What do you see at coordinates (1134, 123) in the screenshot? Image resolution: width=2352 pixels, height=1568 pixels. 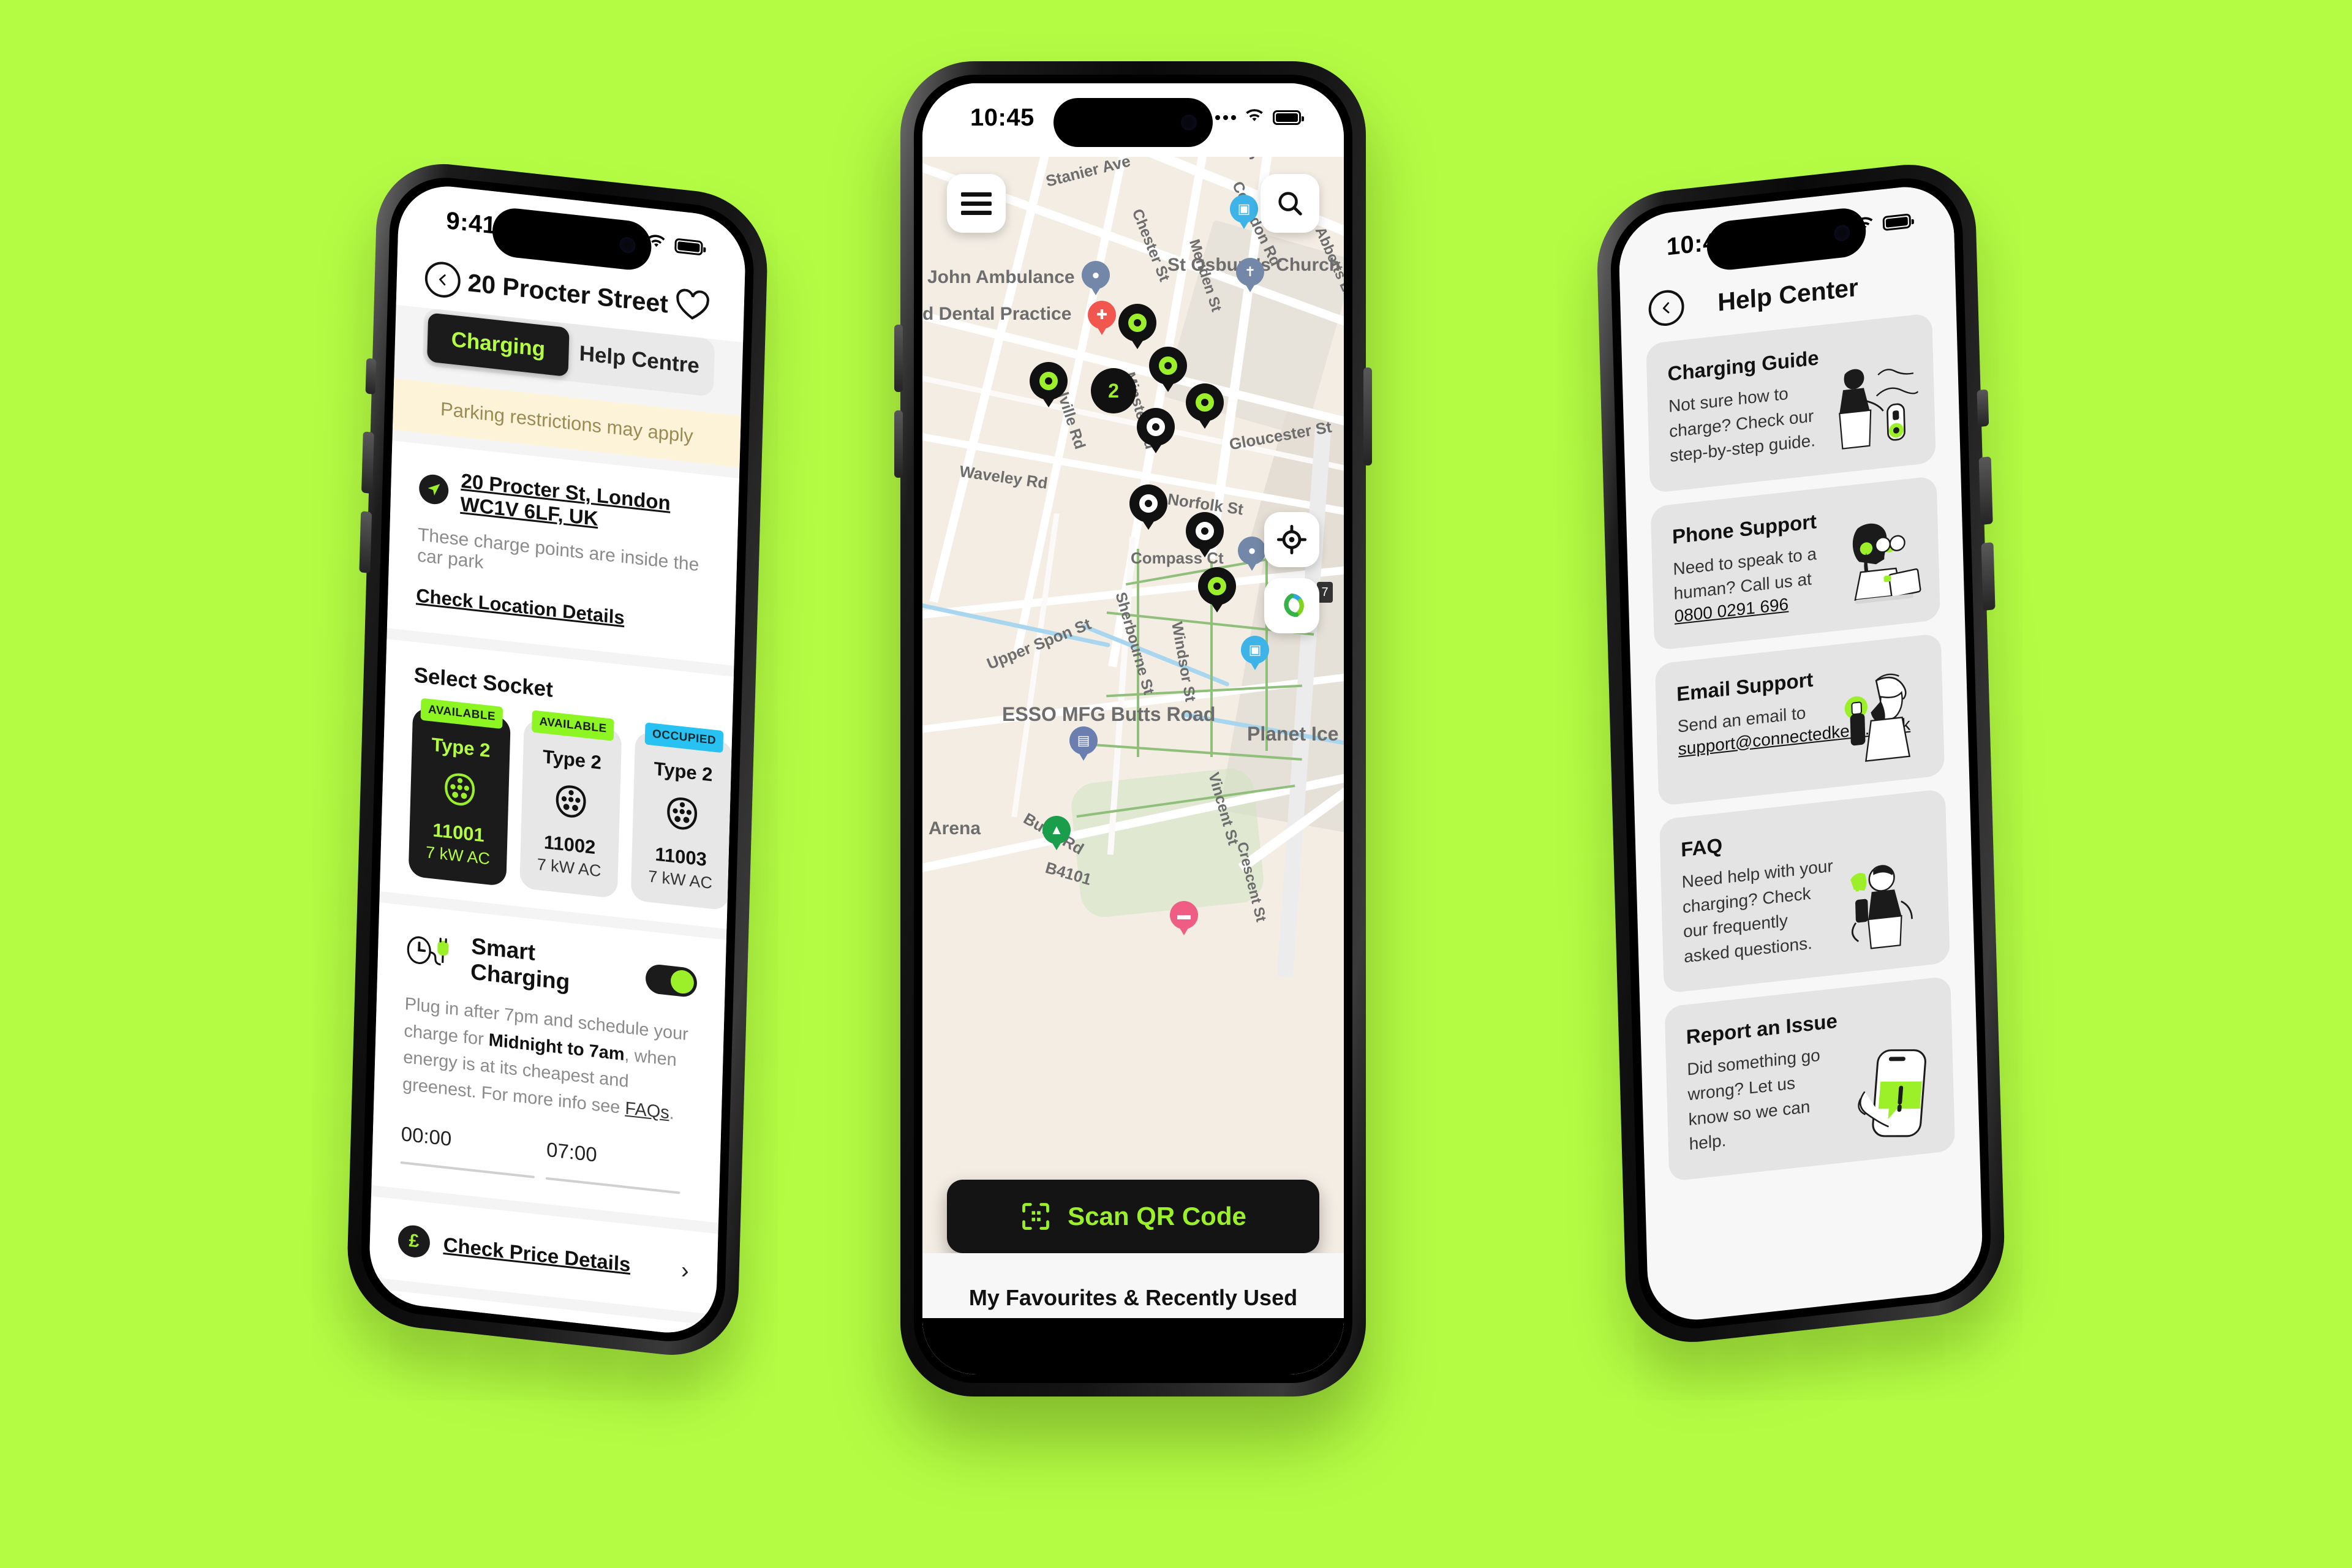 I see `dynamic-island` at bounding box center [1134, 123].